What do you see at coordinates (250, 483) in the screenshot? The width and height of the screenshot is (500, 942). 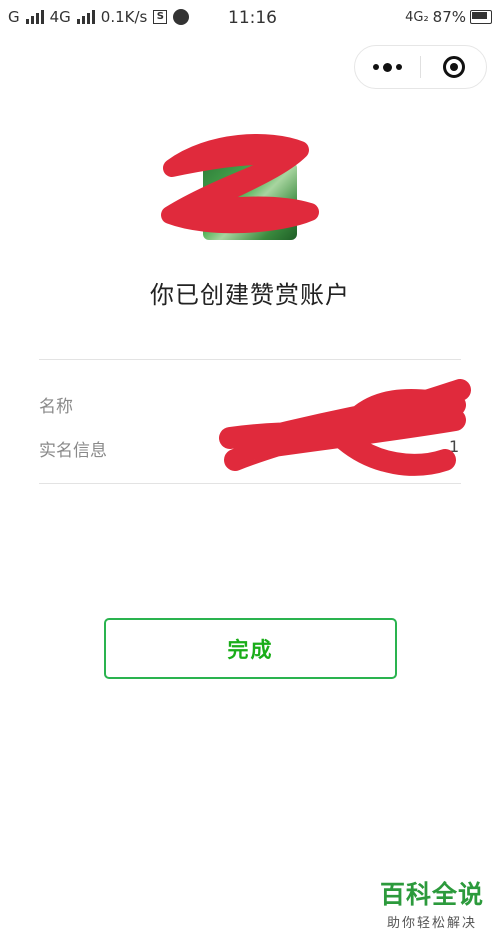 I see `divider-bottom` at bounding box center [250, 483].